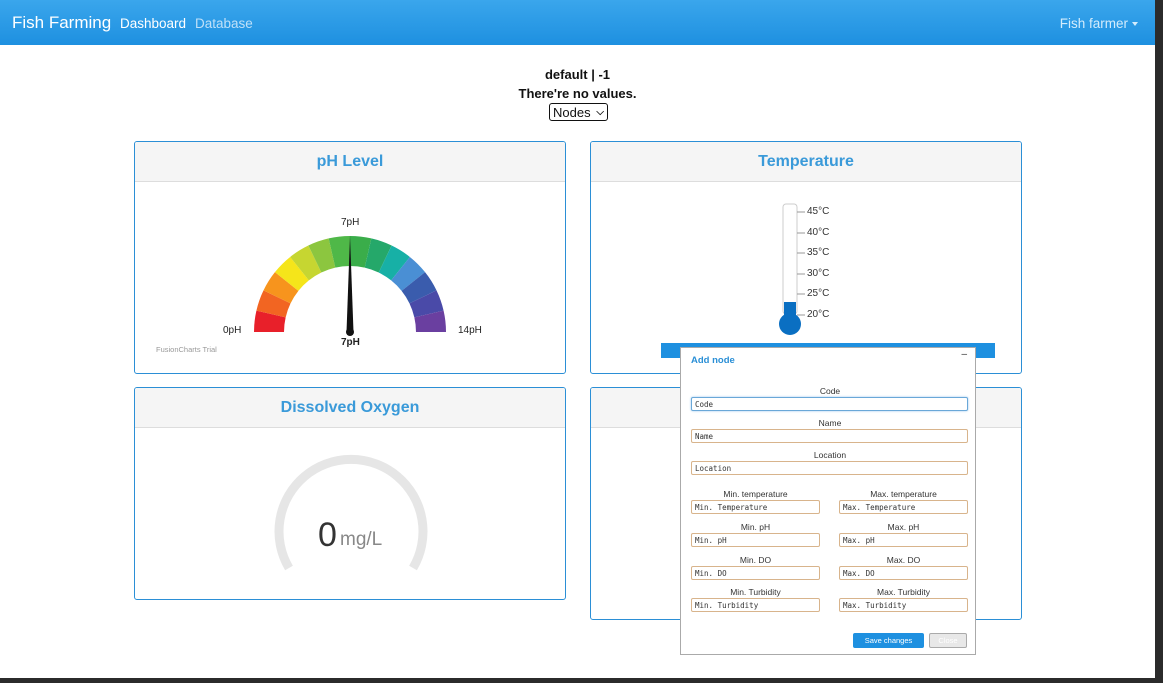 The height and width of the screenshot is (683, 1163). Describe the element at coordinates (829, 404) in the screenshot. I see `code-input: Code` at that location.